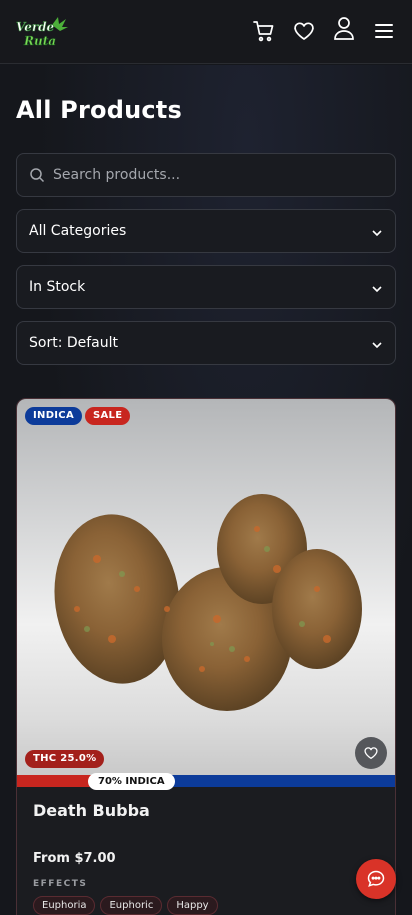 Image resolution: width=412 pixels, height=915 pixels. I want to click on category-select: All Categories, so click(206, 231).